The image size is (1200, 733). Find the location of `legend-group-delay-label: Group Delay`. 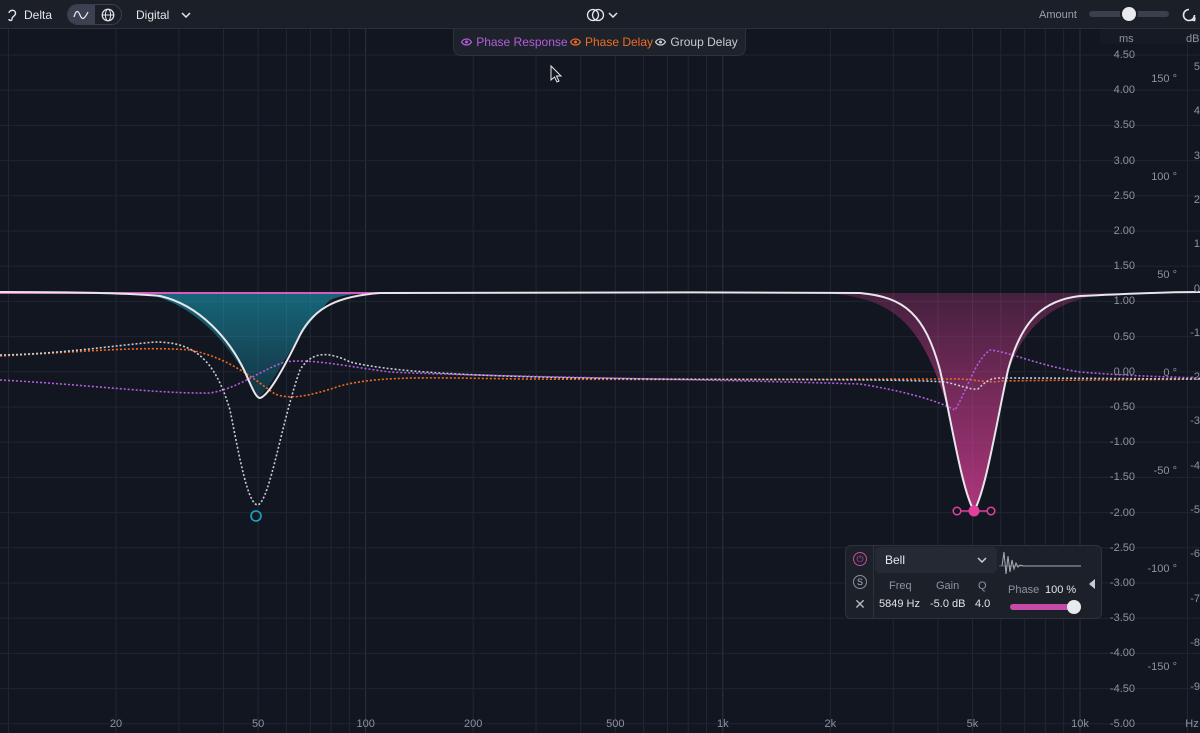

legend-group-delay-label: Group Delay is located at coordinates (704, 42).